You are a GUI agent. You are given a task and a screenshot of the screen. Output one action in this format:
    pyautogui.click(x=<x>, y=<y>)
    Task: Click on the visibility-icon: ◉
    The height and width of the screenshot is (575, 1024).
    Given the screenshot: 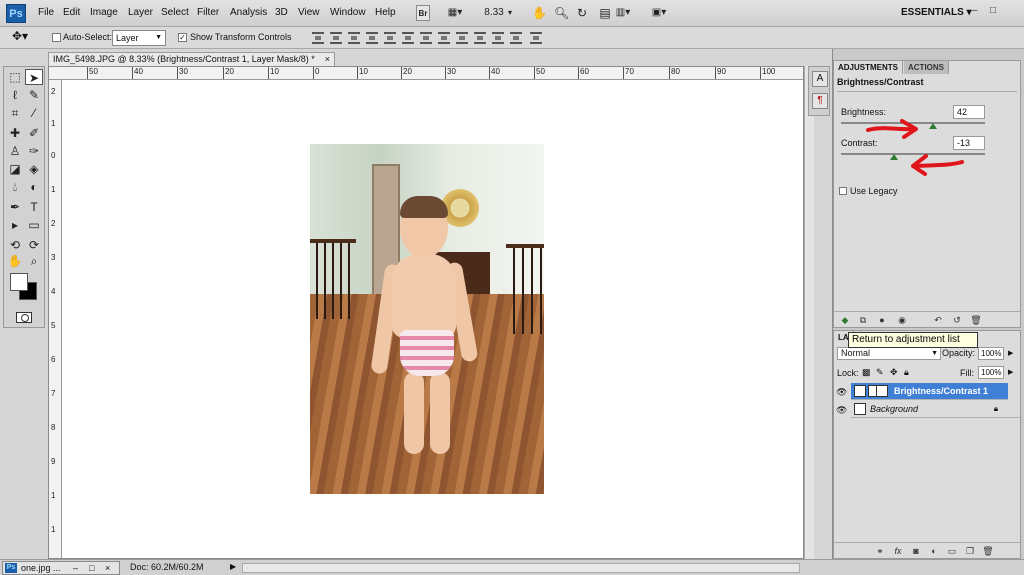 What is the action you would take?
    pyautogui.click(x=902, y=320)
    